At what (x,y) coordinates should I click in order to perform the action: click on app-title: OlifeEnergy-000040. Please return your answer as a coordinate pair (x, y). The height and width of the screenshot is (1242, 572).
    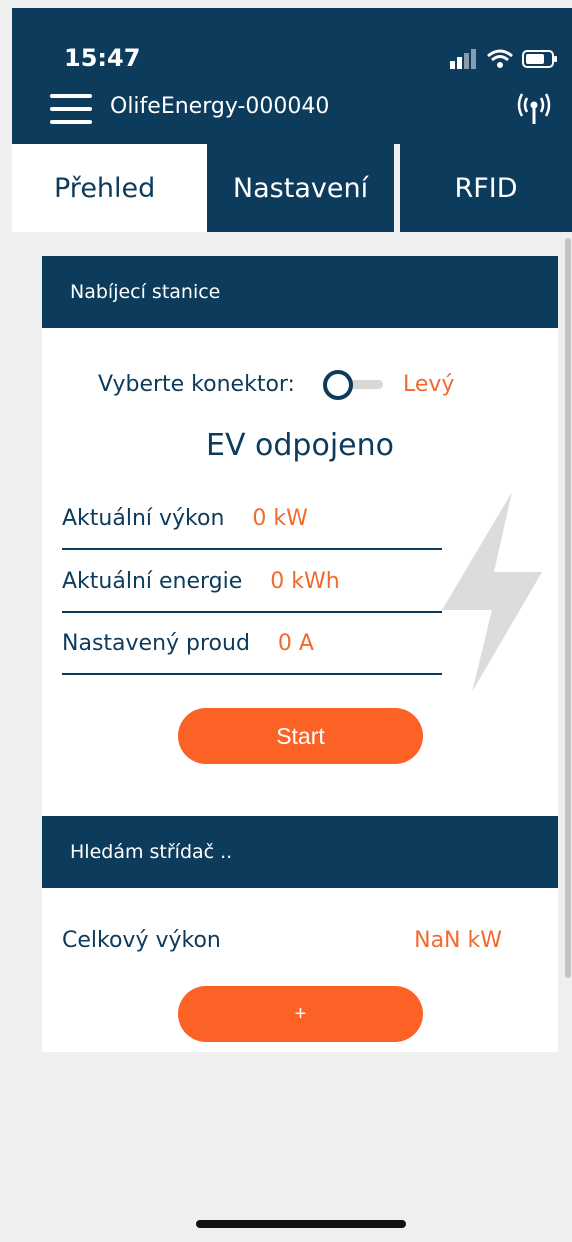
    Looking at the image, I should click on (220, 106).